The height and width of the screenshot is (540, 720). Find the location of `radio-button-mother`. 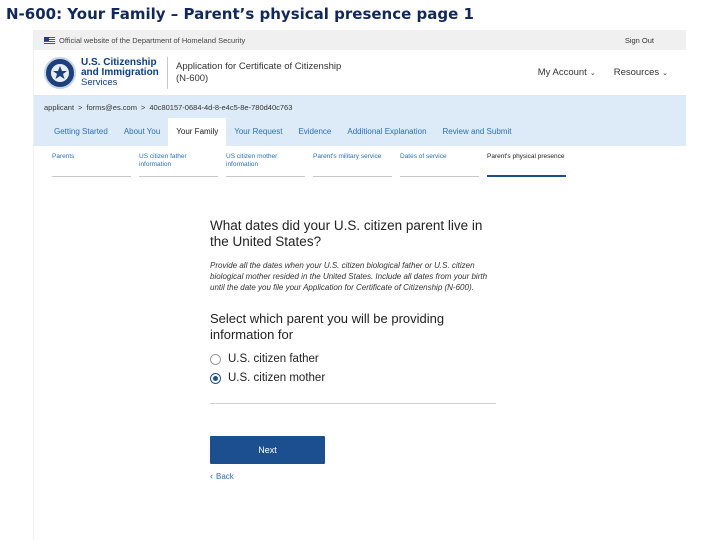

radio-button-mother is located at coordinates (215, 378).